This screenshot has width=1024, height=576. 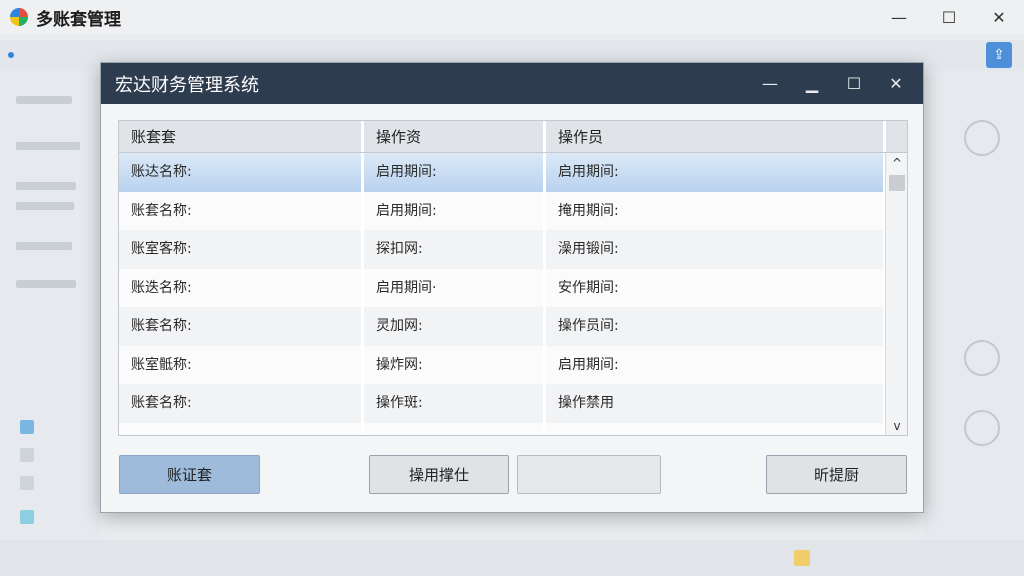 I want to click on table-cell: 操作员间, so click(x=716, y=428).